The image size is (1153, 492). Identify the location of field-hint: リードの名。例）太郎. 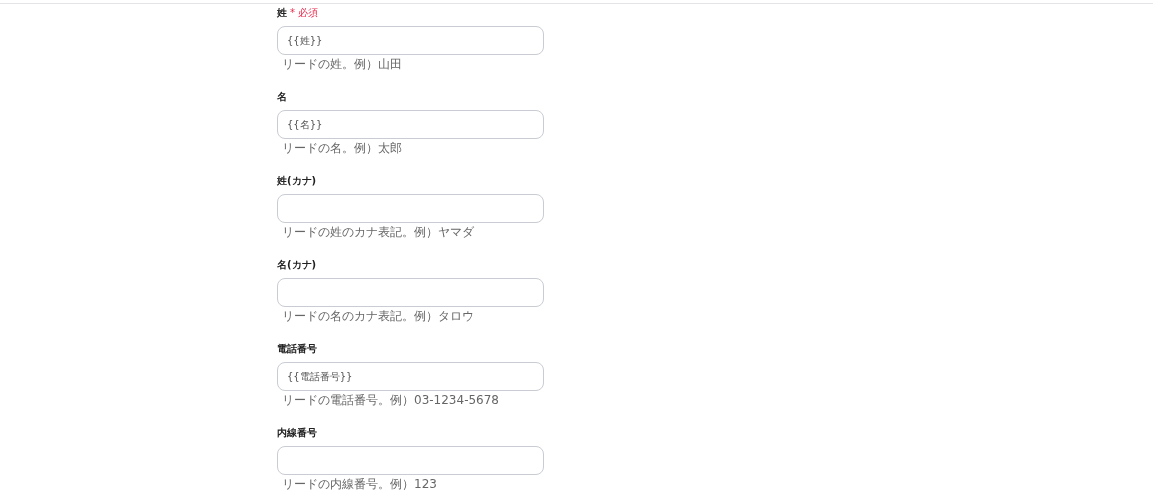
(342, 148).